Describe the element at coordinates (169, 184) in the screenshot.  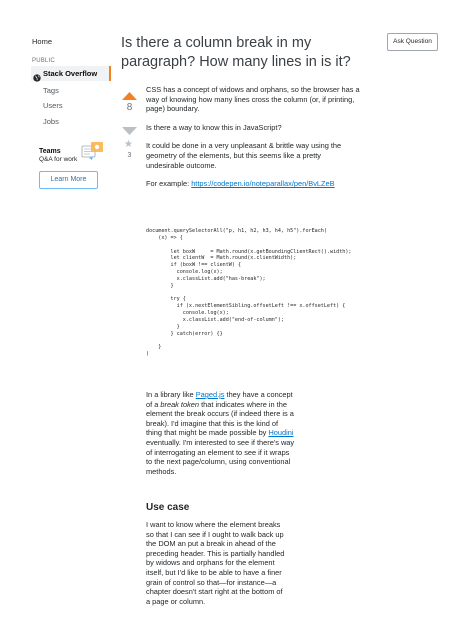
I see `example-prefix: For example:` at that location.